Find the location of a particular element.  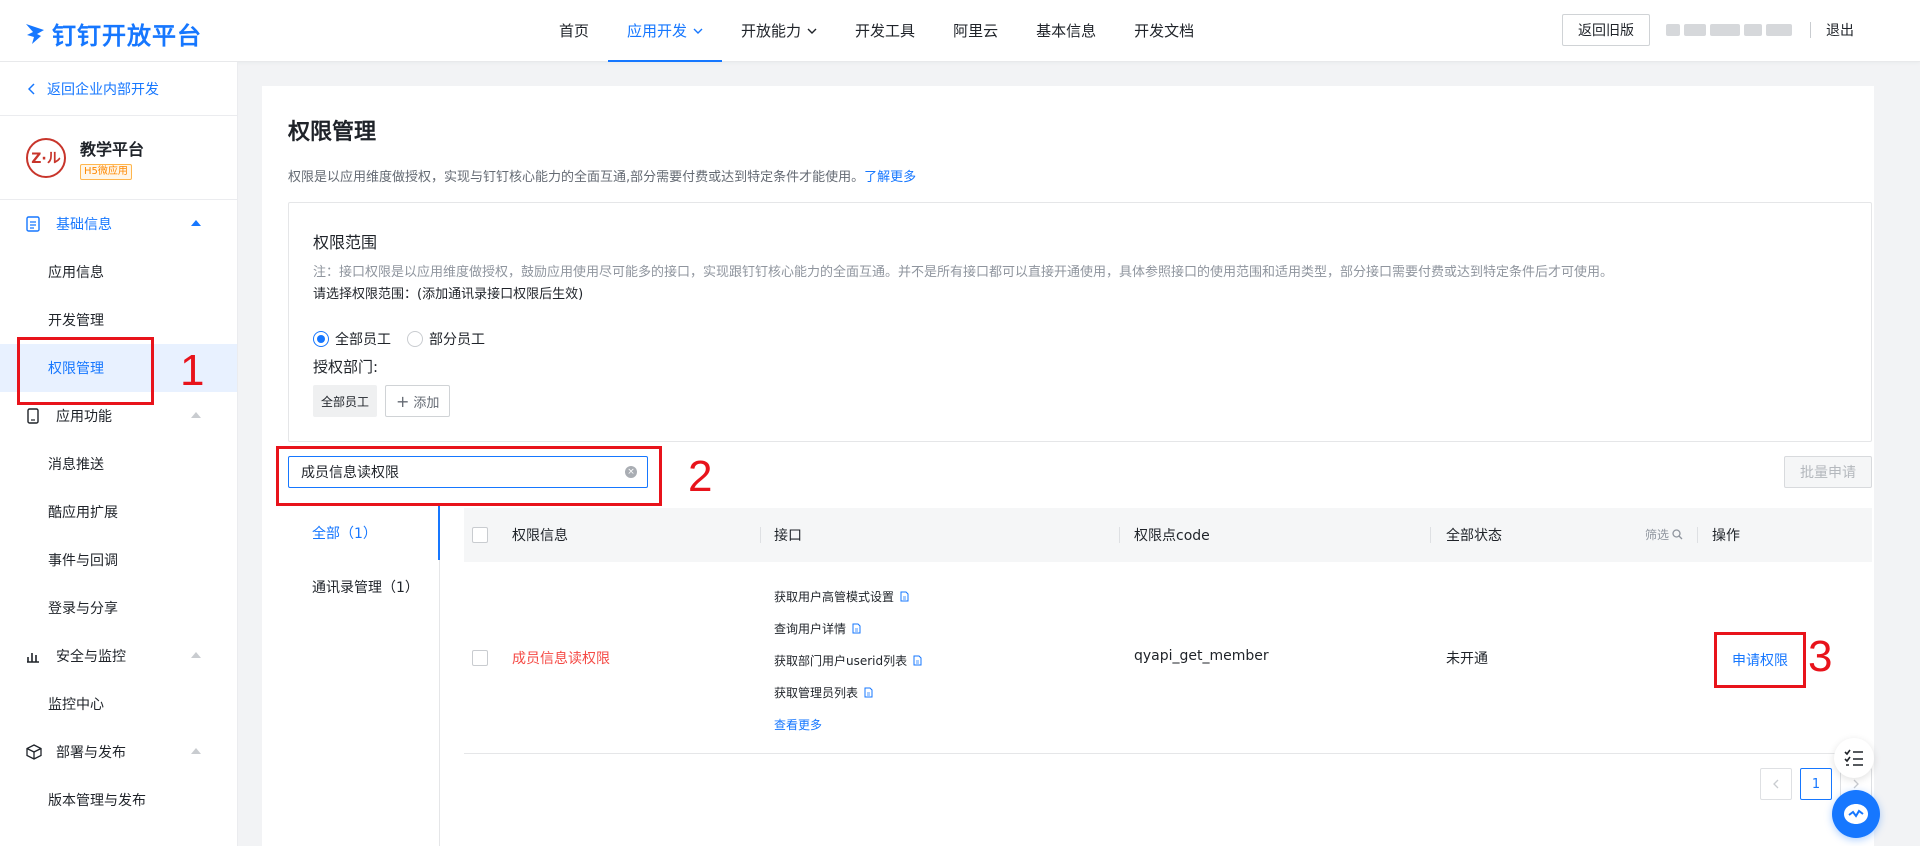

view-more-link: 查看更多 is located at coordinates (848, 724).